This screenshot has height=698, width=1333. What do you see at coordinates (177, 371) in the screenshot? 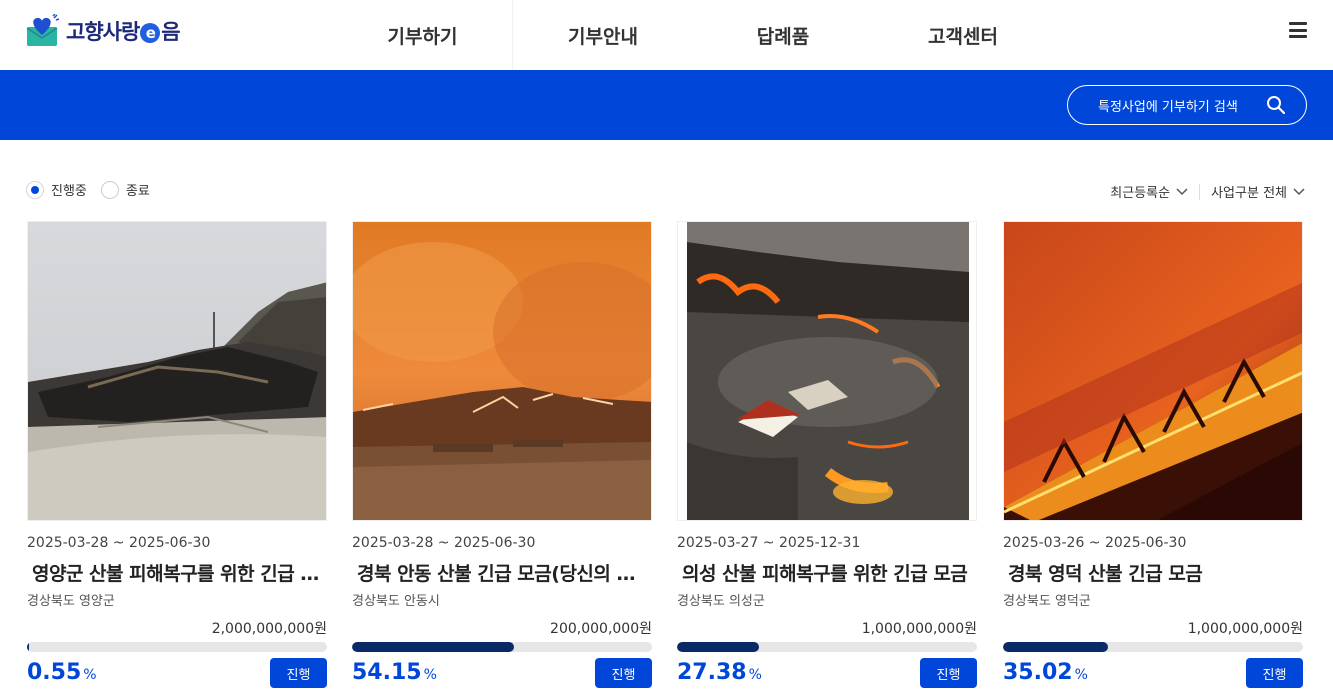
I see `card-photo-collapsed-building` at bounding box center [177, 371].